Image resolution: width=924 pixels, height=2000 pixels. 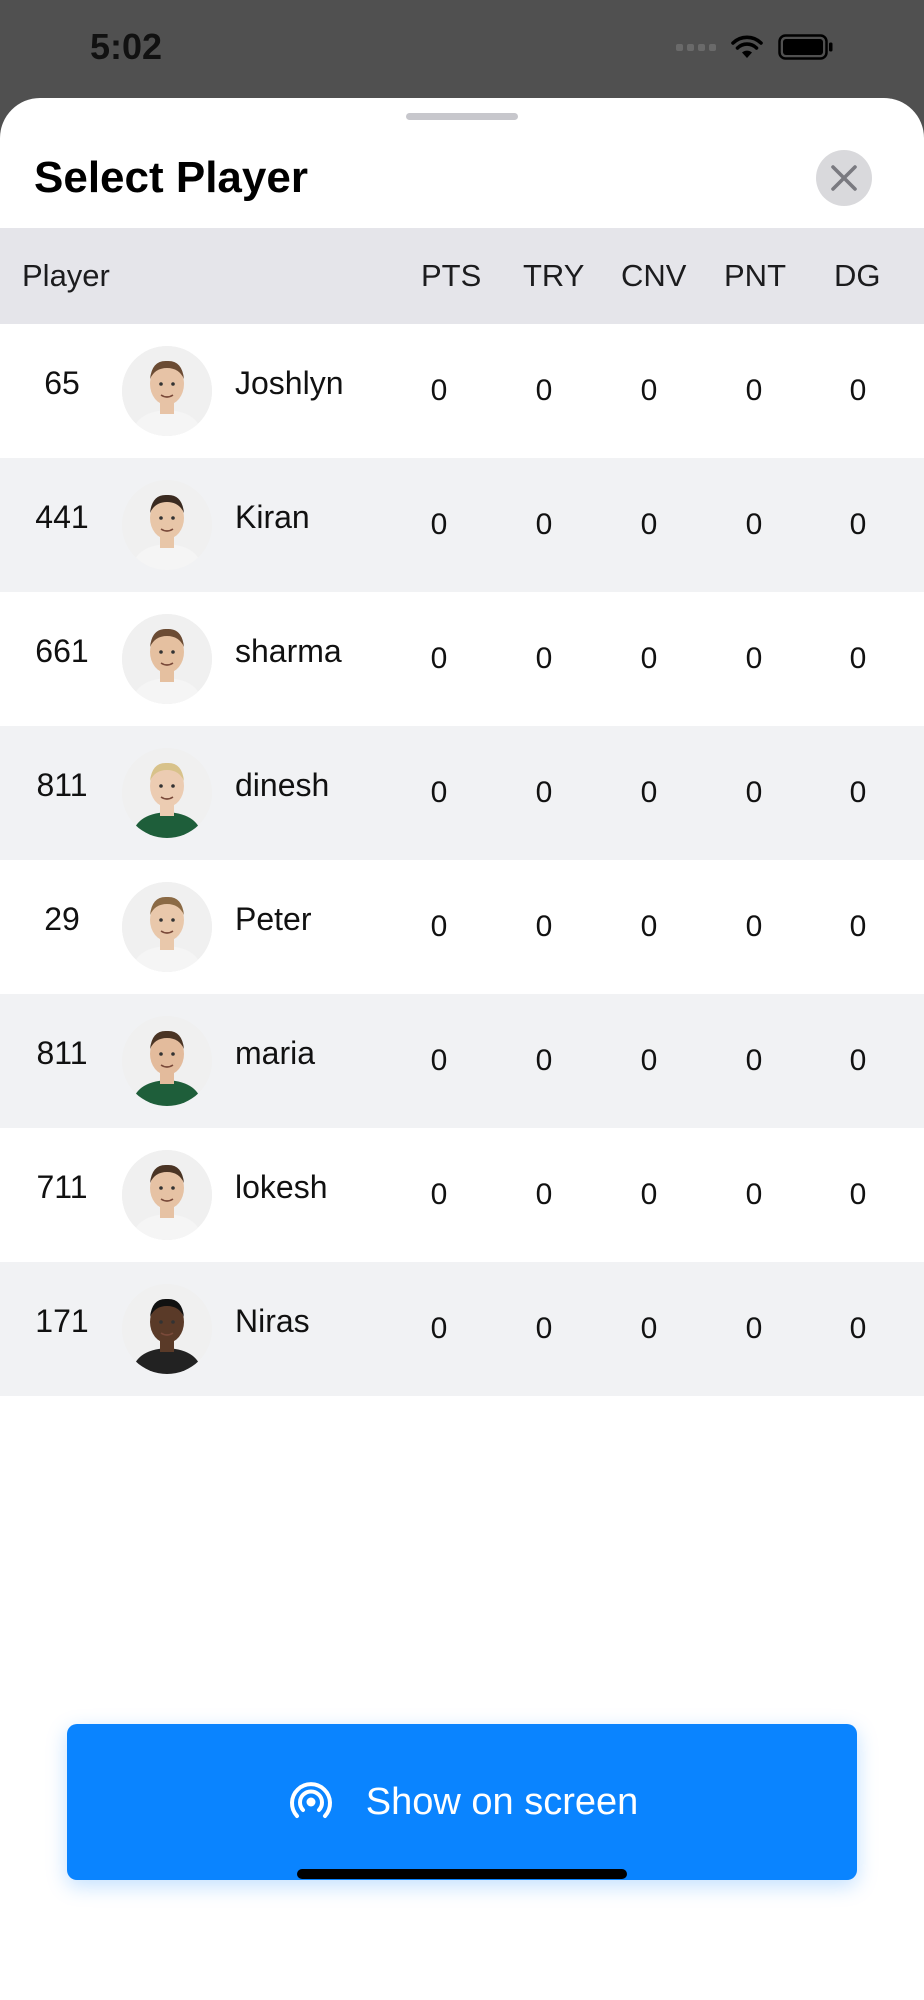 I want to click on player-number: 65, so click(x=62, y=383).